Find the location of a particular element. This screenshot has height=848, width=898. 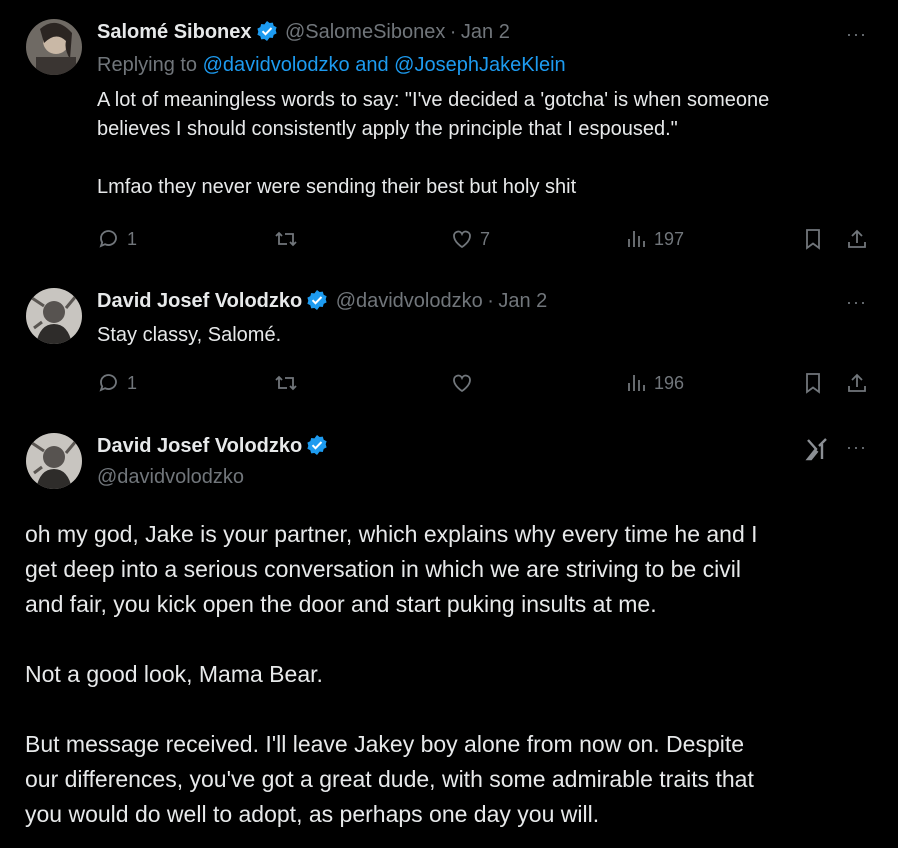

tweet-text: Stay classy, Salomé. is located at coordinates (189, 335).